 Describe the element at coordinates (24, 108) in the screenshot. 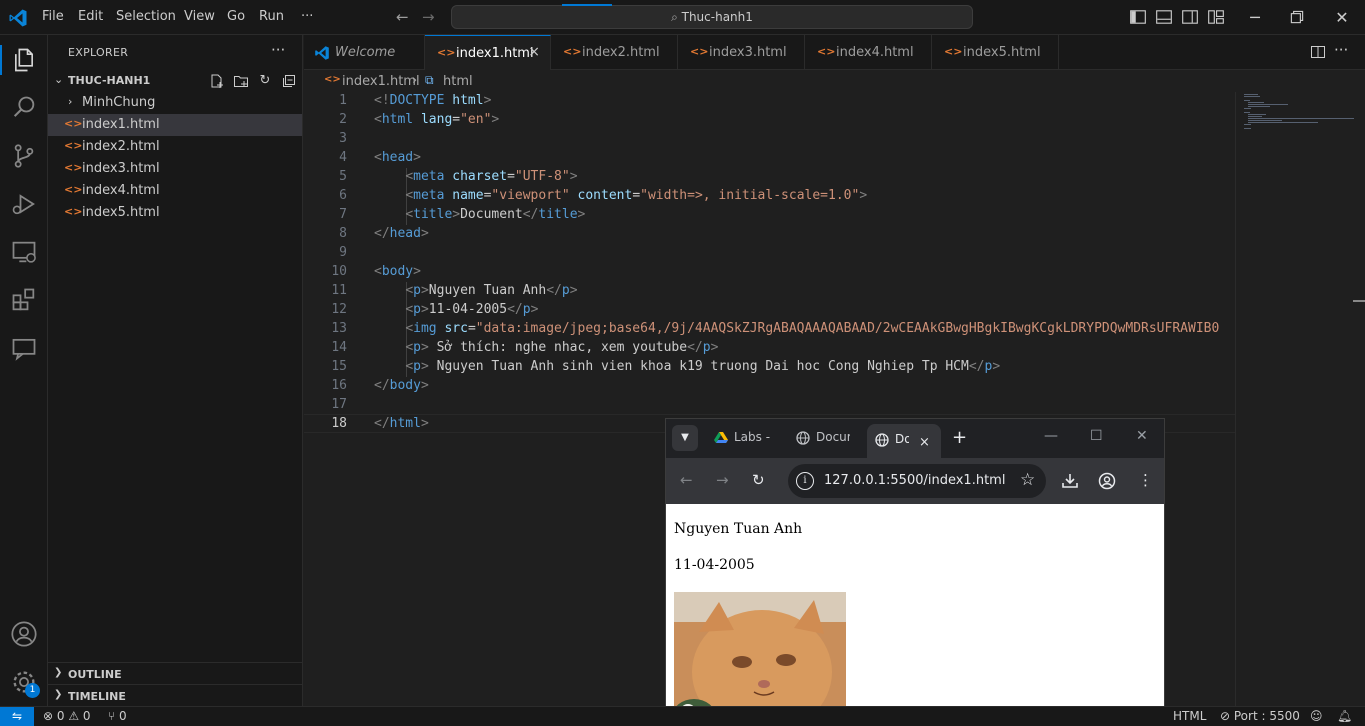

I see `search-icon` at that location.